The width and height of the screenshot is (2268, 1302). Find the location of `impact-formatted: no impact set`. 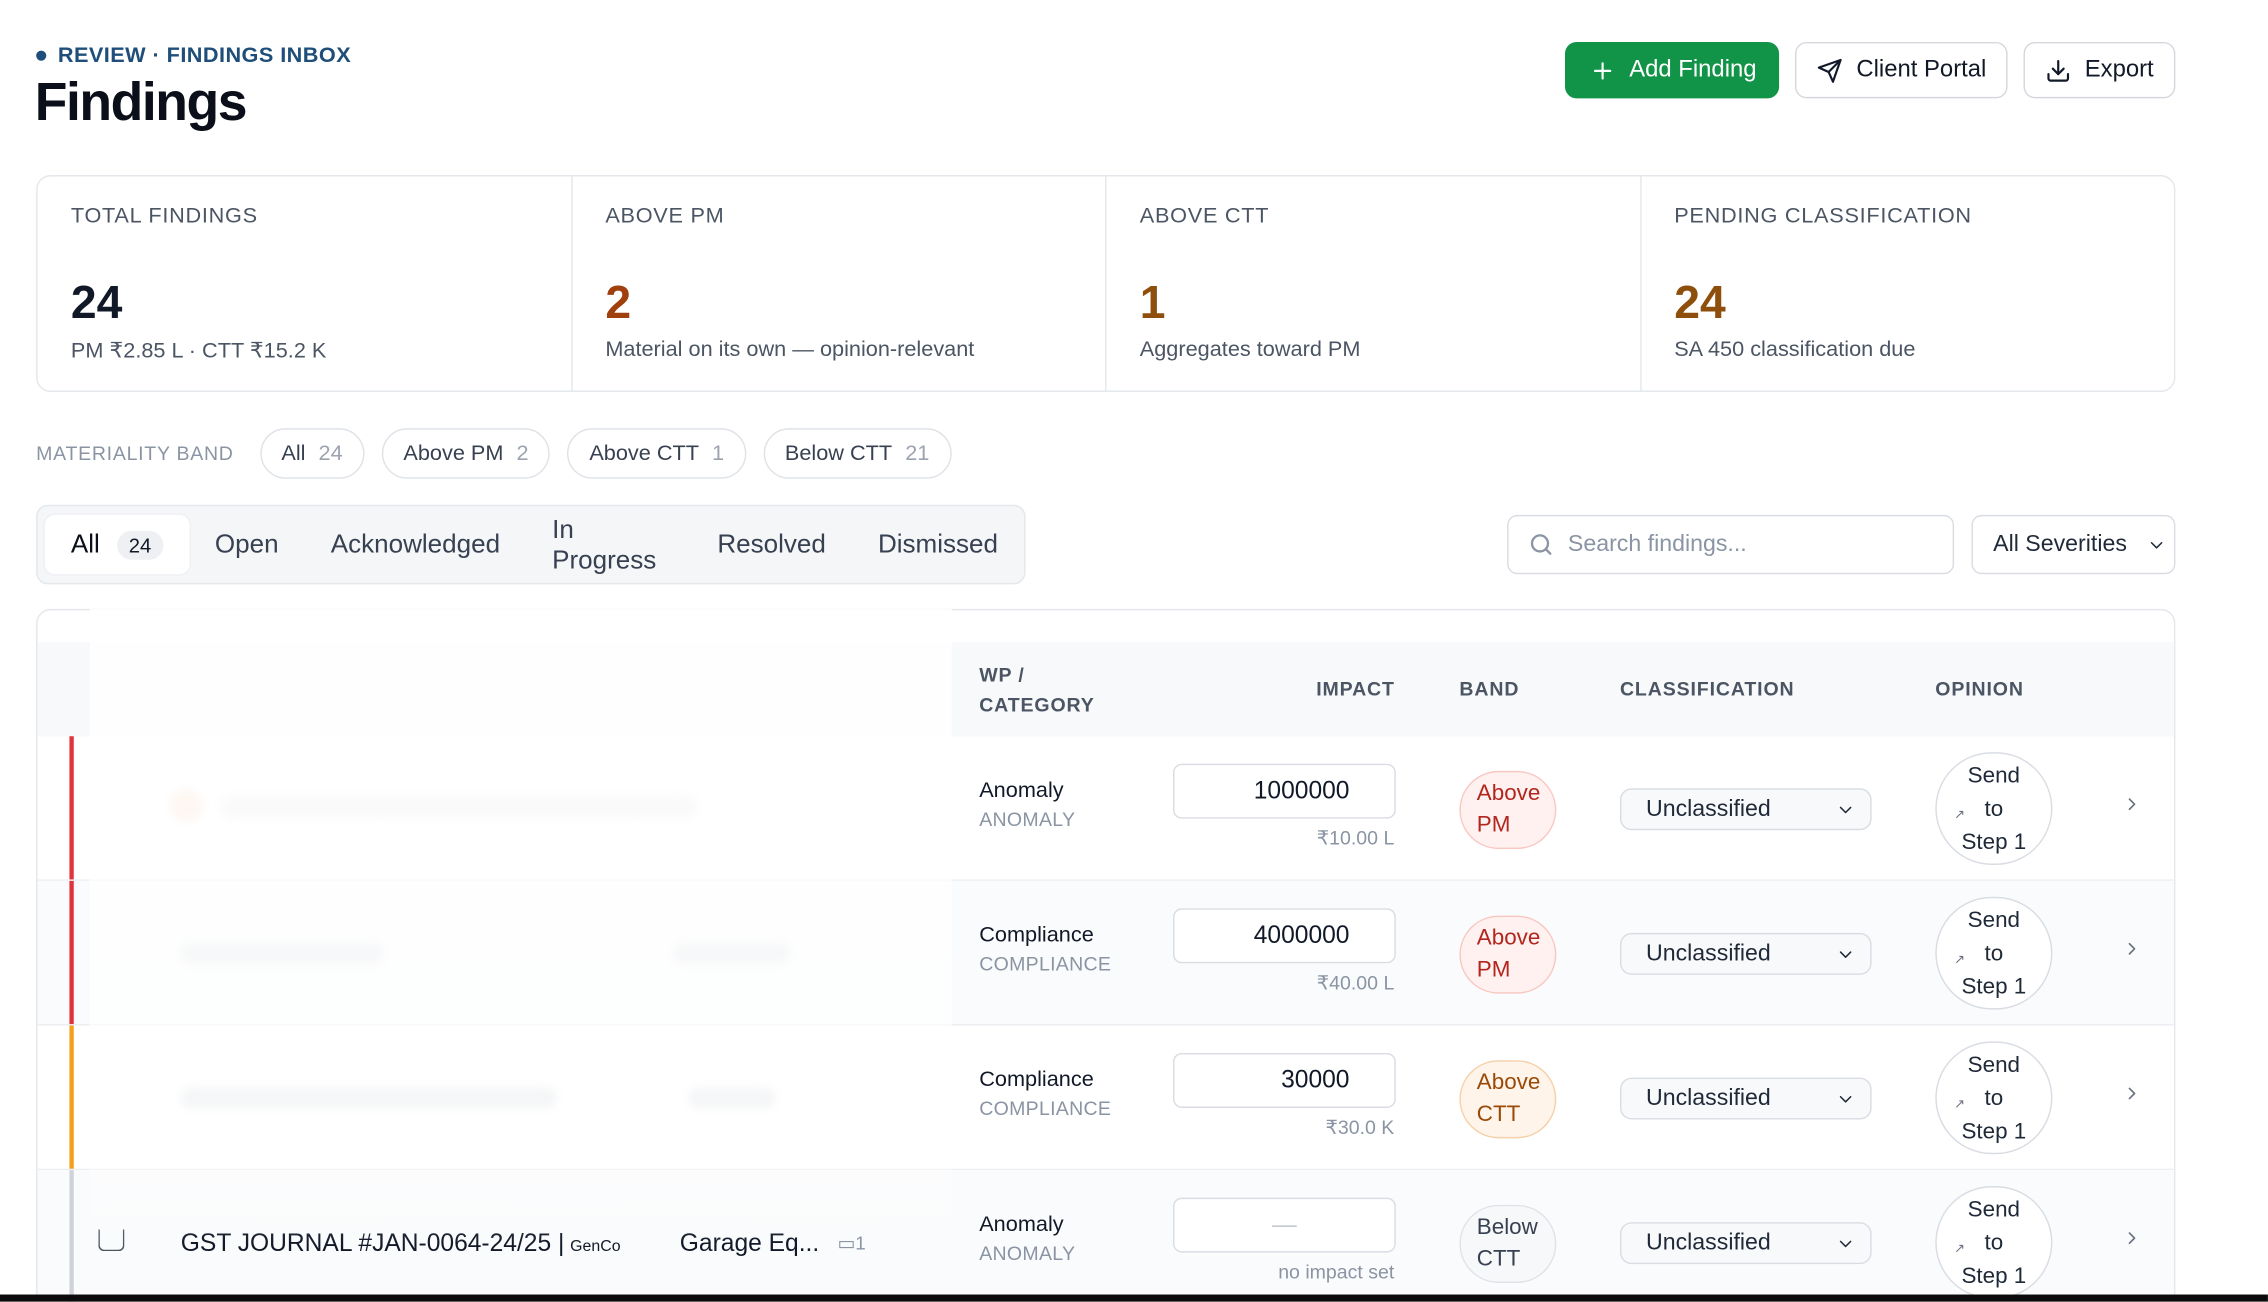

impact-formatted: no impact set is located at coordinates (1336, 1272).